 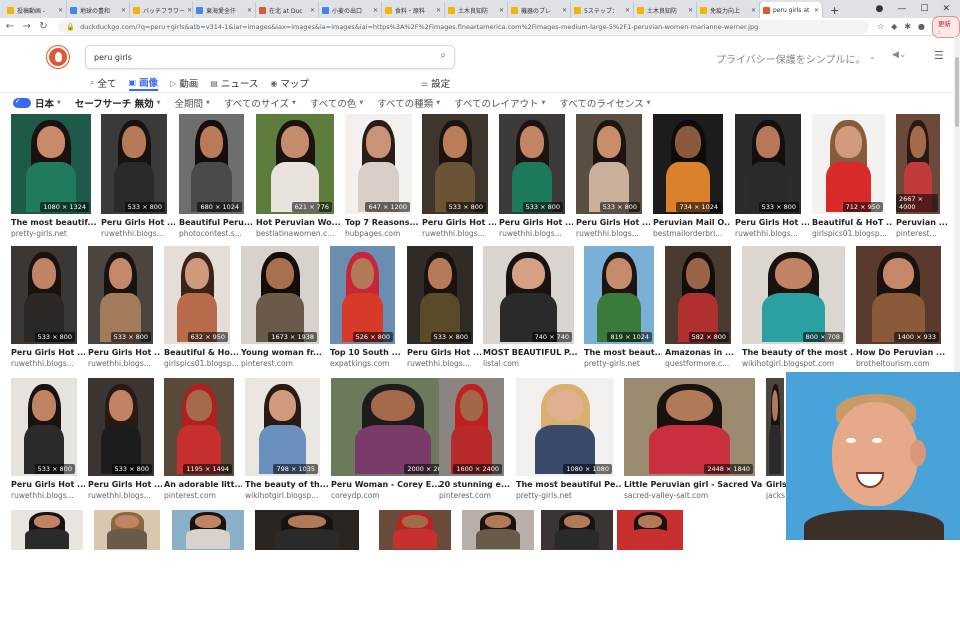 What do you see at coordinates (921, 26) in the screenshot?
I see `avatar: ●` at bounding box center [921, 26].